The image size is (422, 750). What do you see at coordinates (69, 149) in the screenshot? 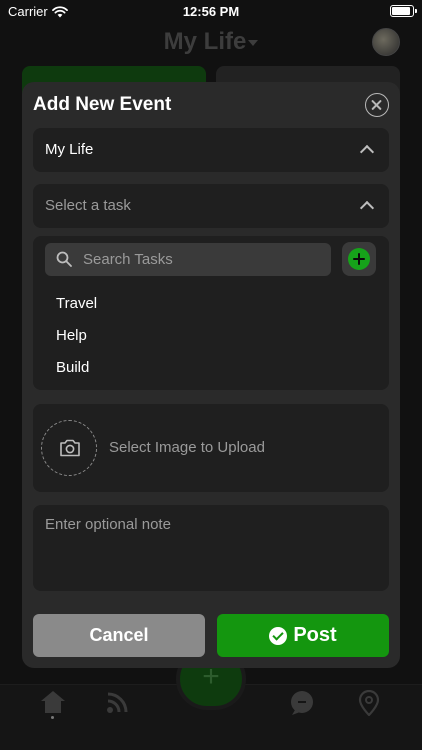
I see `project-select-value: My Life` at bounding box center [69, 149].